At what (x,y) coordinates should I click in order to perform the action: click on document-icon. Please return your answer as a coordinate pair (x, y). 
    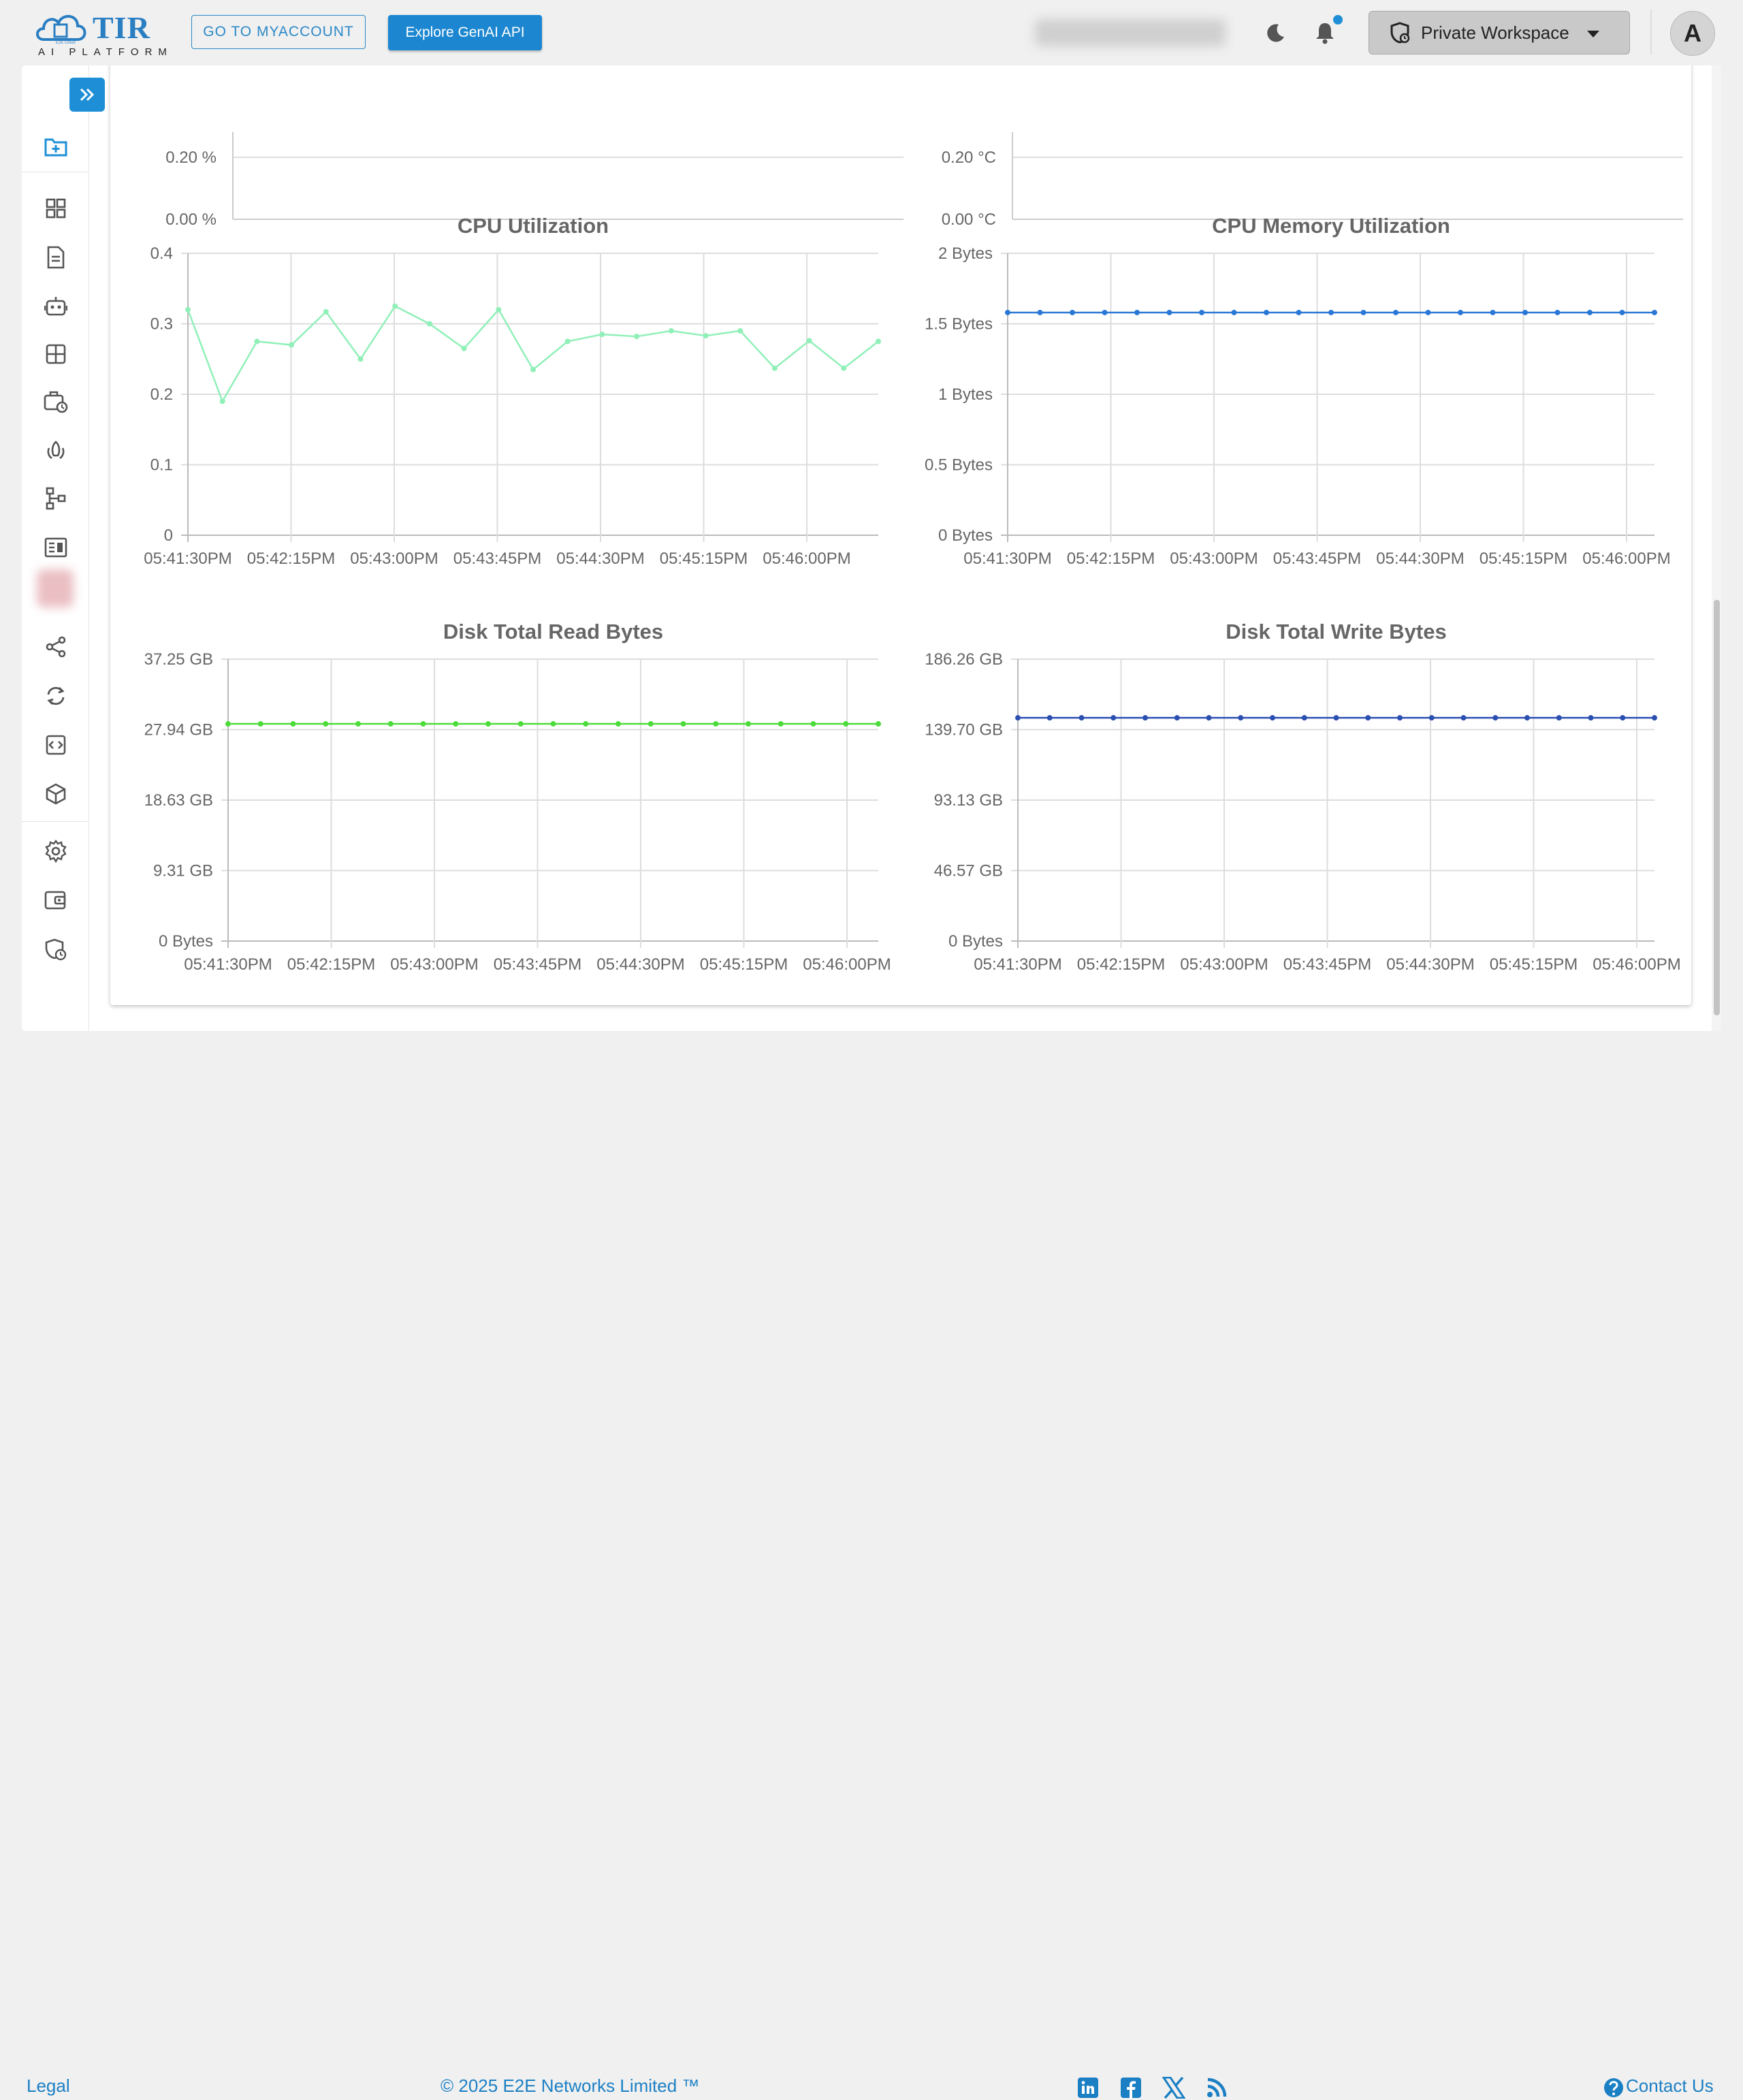
    Looking at the image, I should click on (56, 258).